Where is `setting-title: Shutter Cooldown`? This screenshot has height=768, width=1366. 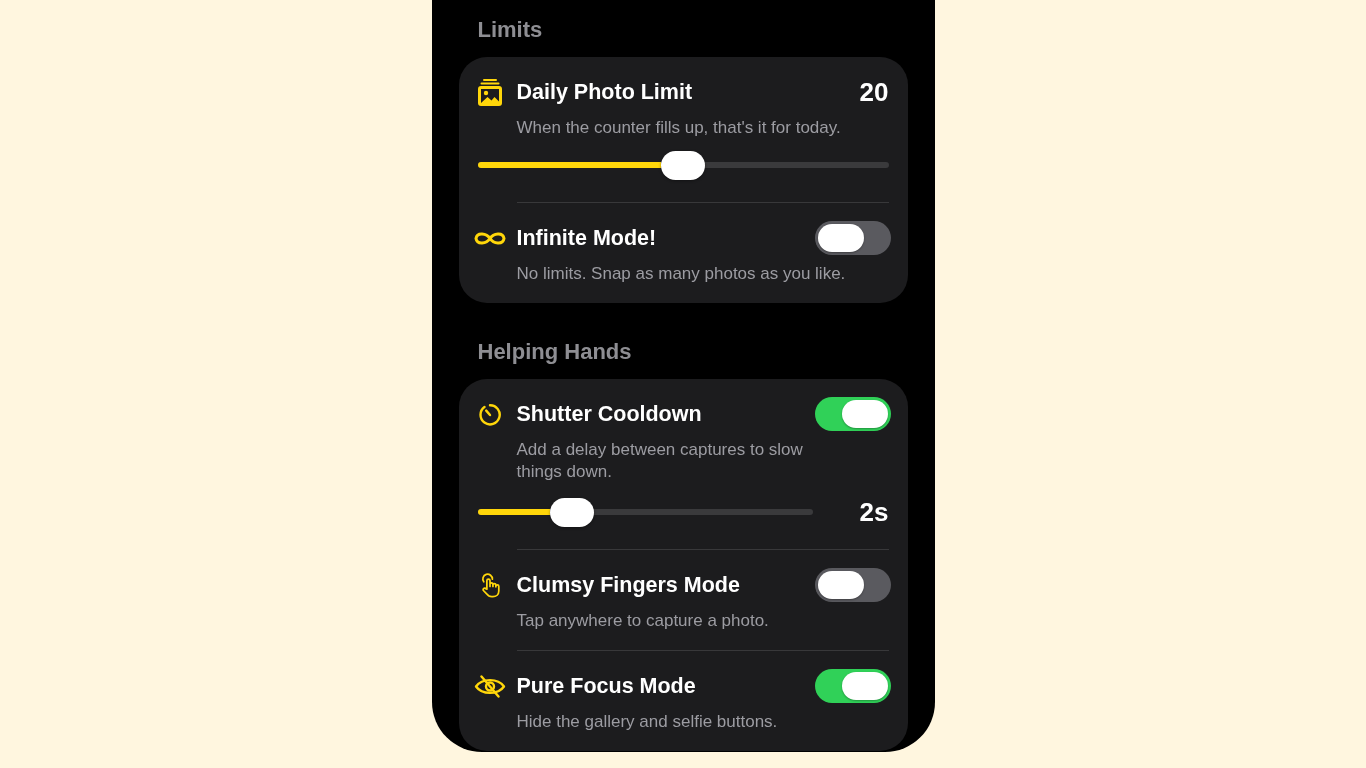 setting-title: Shutter Cooldown is located at coordinates (609, 414).